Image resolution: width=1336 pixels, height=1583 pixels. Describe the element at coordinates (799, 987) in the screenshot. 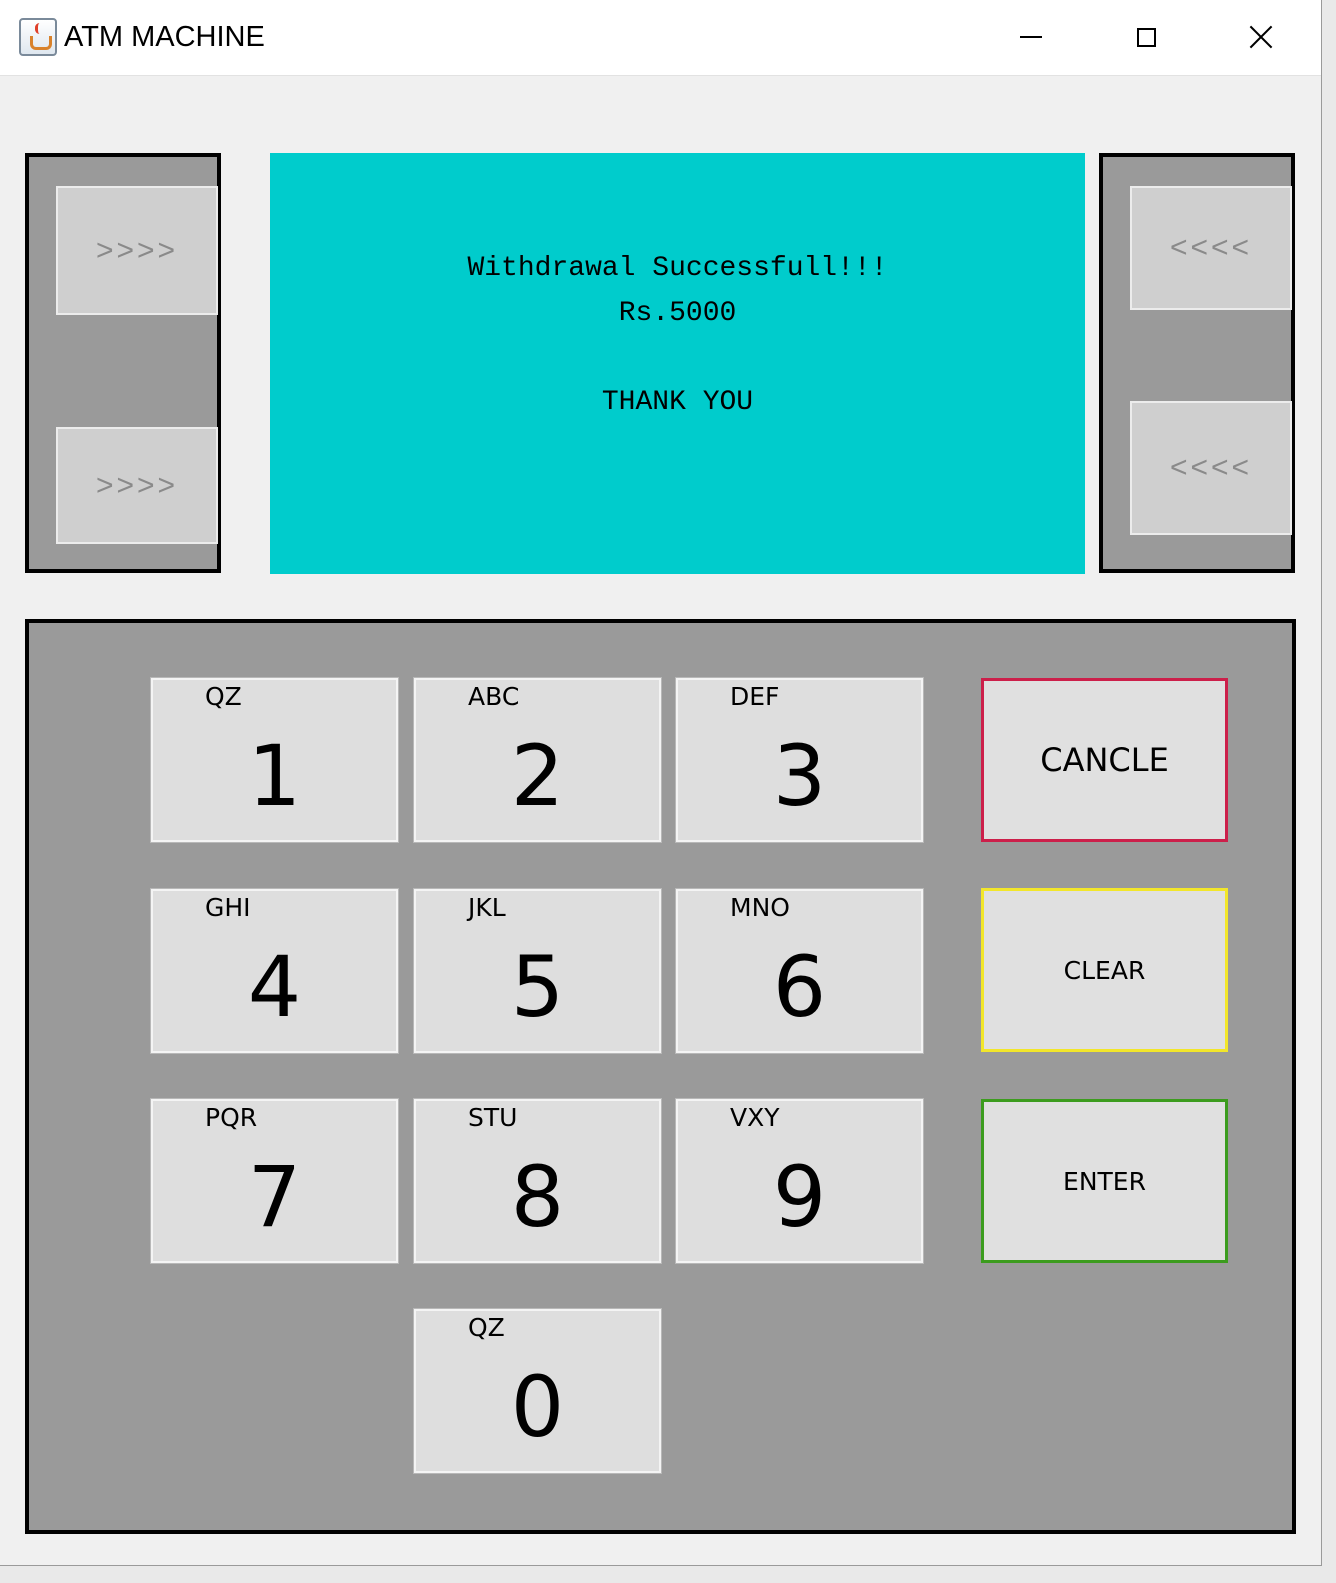

I see `key-digit: 6` at that location.